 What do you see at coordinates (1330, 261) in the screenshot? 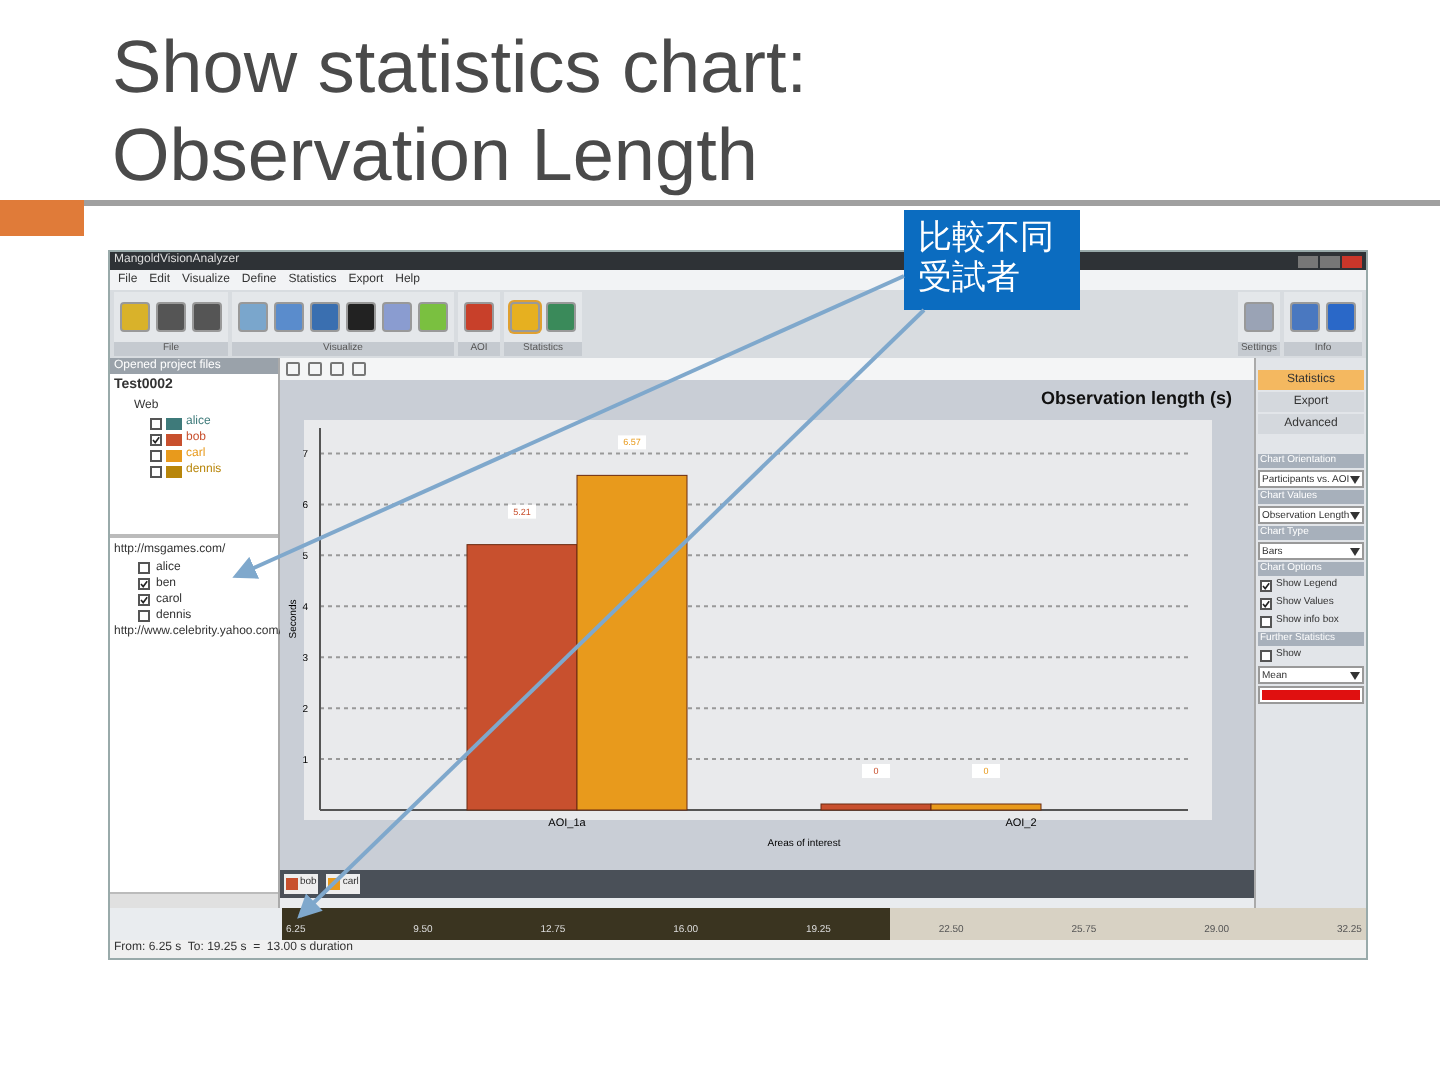
I see `maximize-icon` at bounding box center [1330, 261].